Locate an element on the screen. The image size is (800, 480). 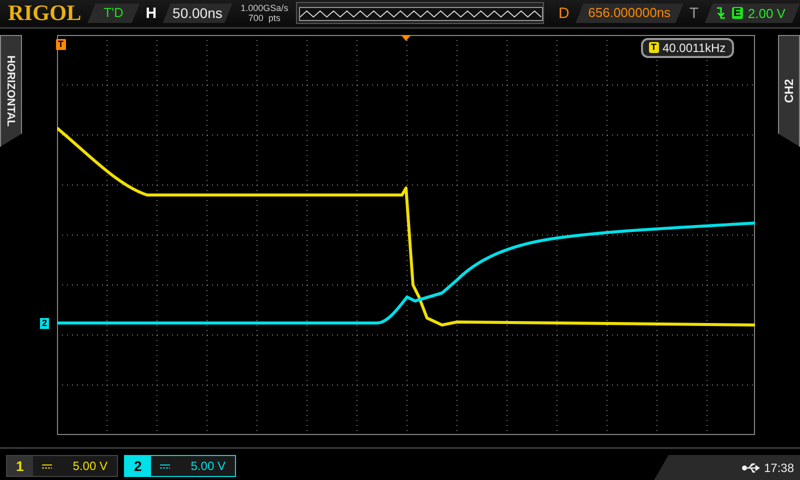
clock-time: 17:38 is located at coordinates (779, 467).